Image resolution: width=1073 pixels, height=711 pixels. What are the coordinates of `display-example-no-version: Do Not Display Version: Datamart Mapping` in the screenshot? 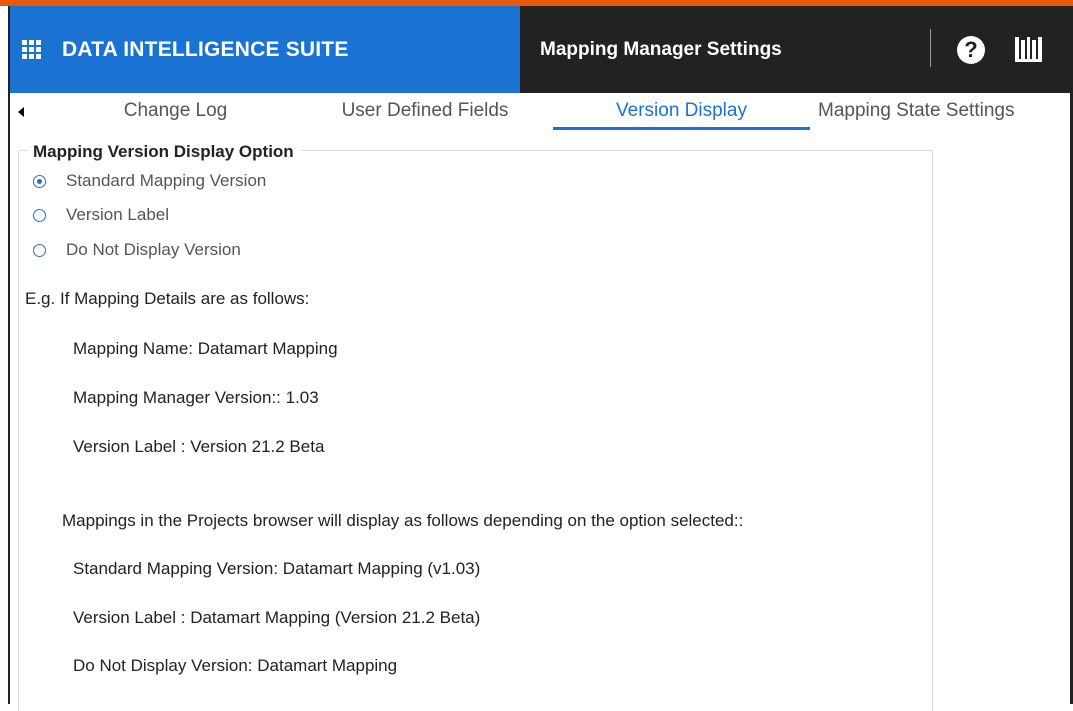 It's located at (235, 665).